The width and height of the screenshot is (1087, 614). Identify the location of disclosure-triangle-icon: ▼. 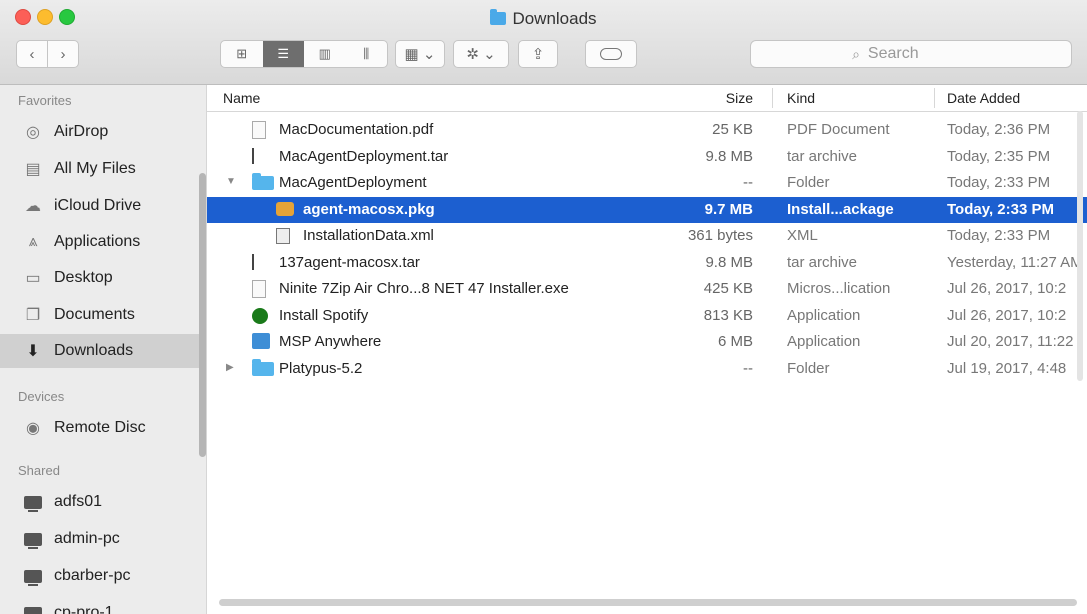
(231, 181).